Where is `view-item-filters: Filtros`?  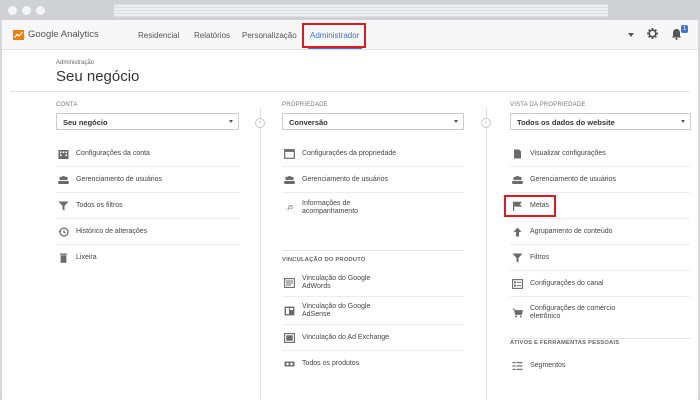
view-item-filters: Filtros is located at coordinates (600, 258).